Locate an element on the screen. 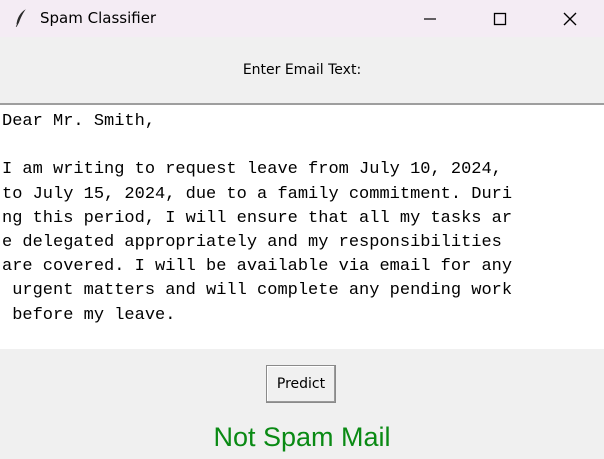  minimize-button is located at coordinates (430, 18).